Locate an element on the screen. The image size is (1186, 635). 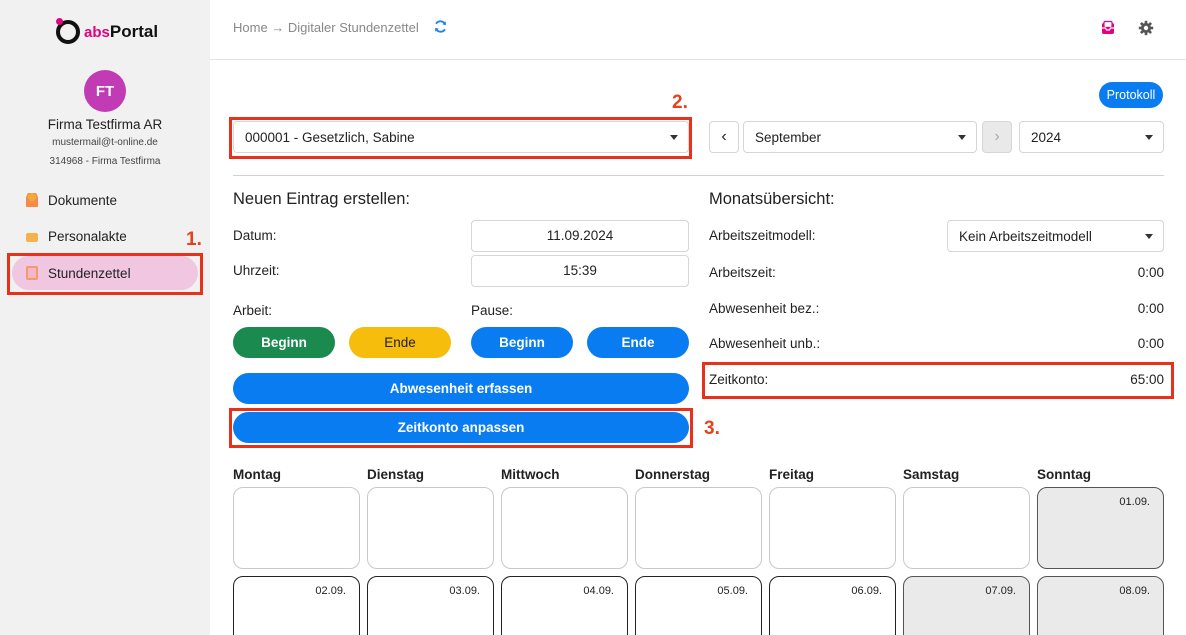
time-account-label: Zeitkonto: is located at coordinates (739, 379).